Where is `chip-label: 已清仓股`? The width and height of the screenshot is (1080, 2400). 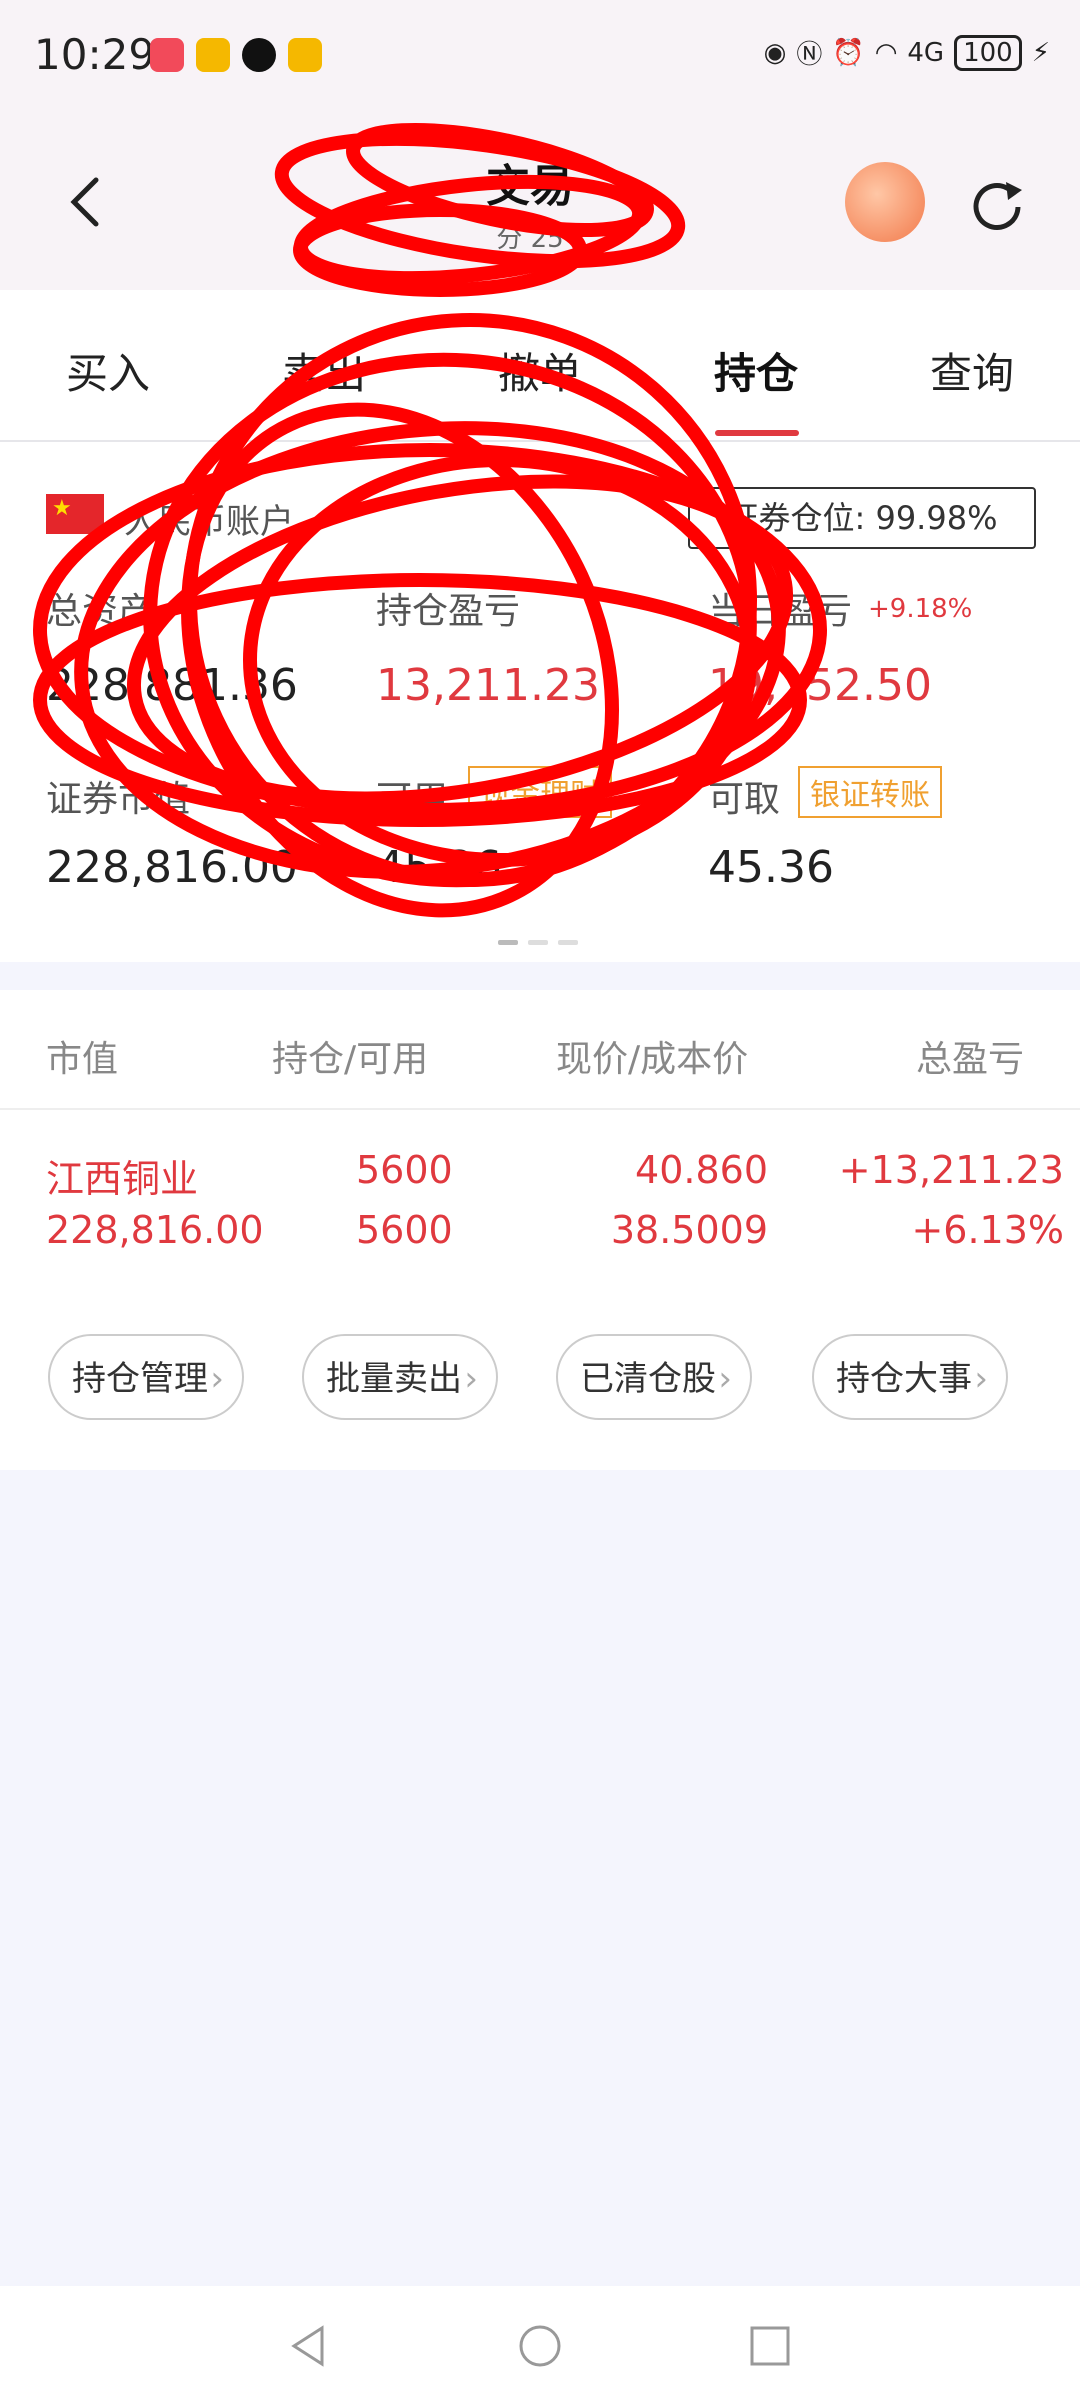 chip-label: 已清仓股 is located at coordinates (648, 1379).